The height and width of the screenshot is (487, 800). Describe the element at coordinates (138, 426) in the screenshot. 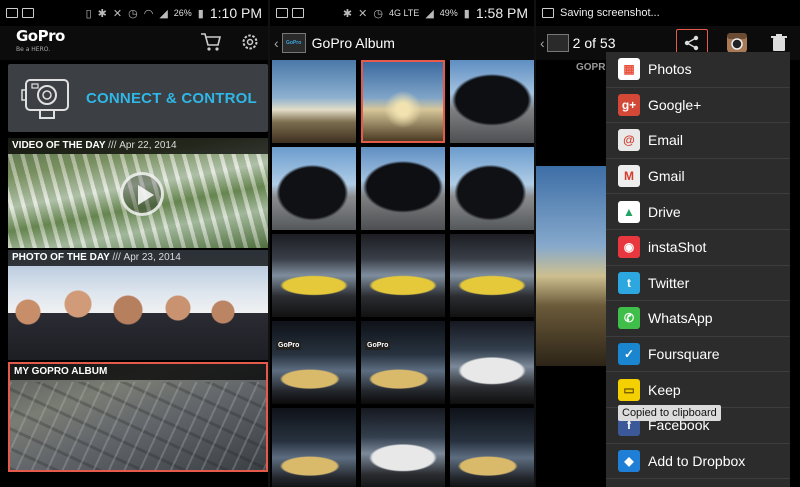

I see `parking-lot-image` at that location.